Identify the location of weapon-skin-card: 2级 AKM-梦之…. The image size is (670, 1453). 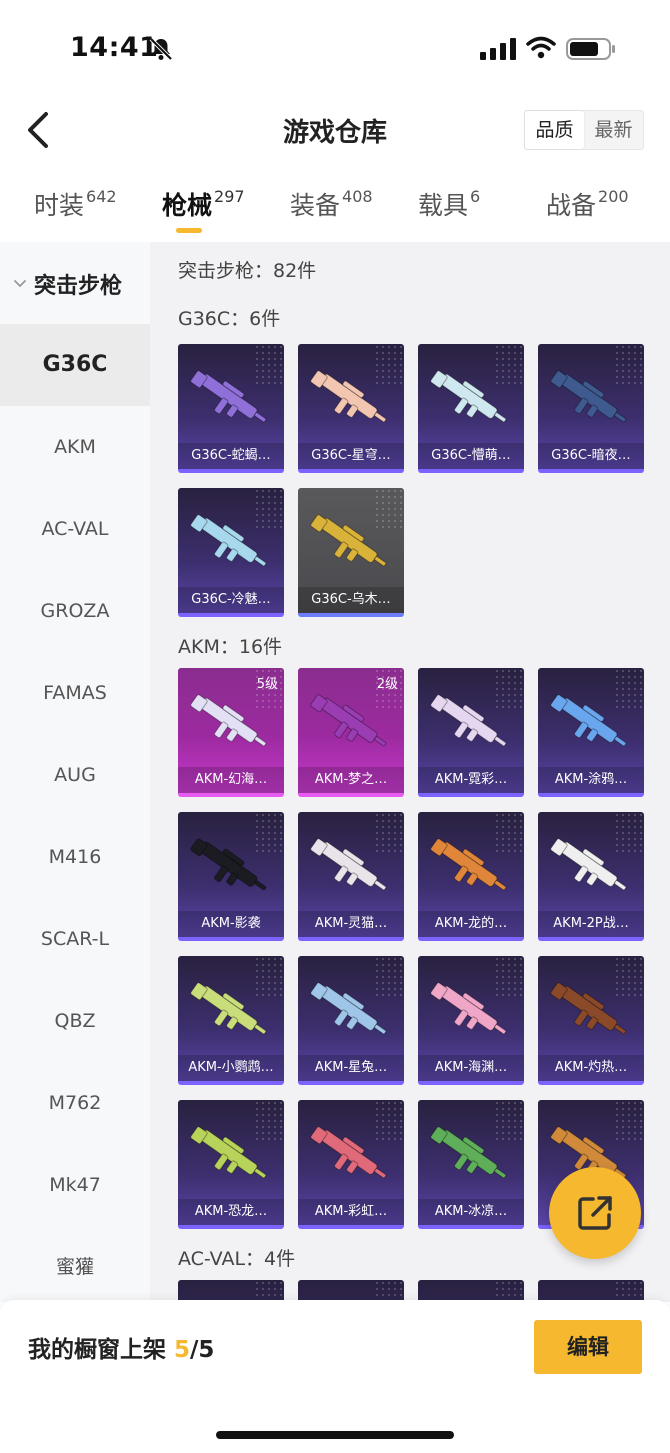
(351, 732).